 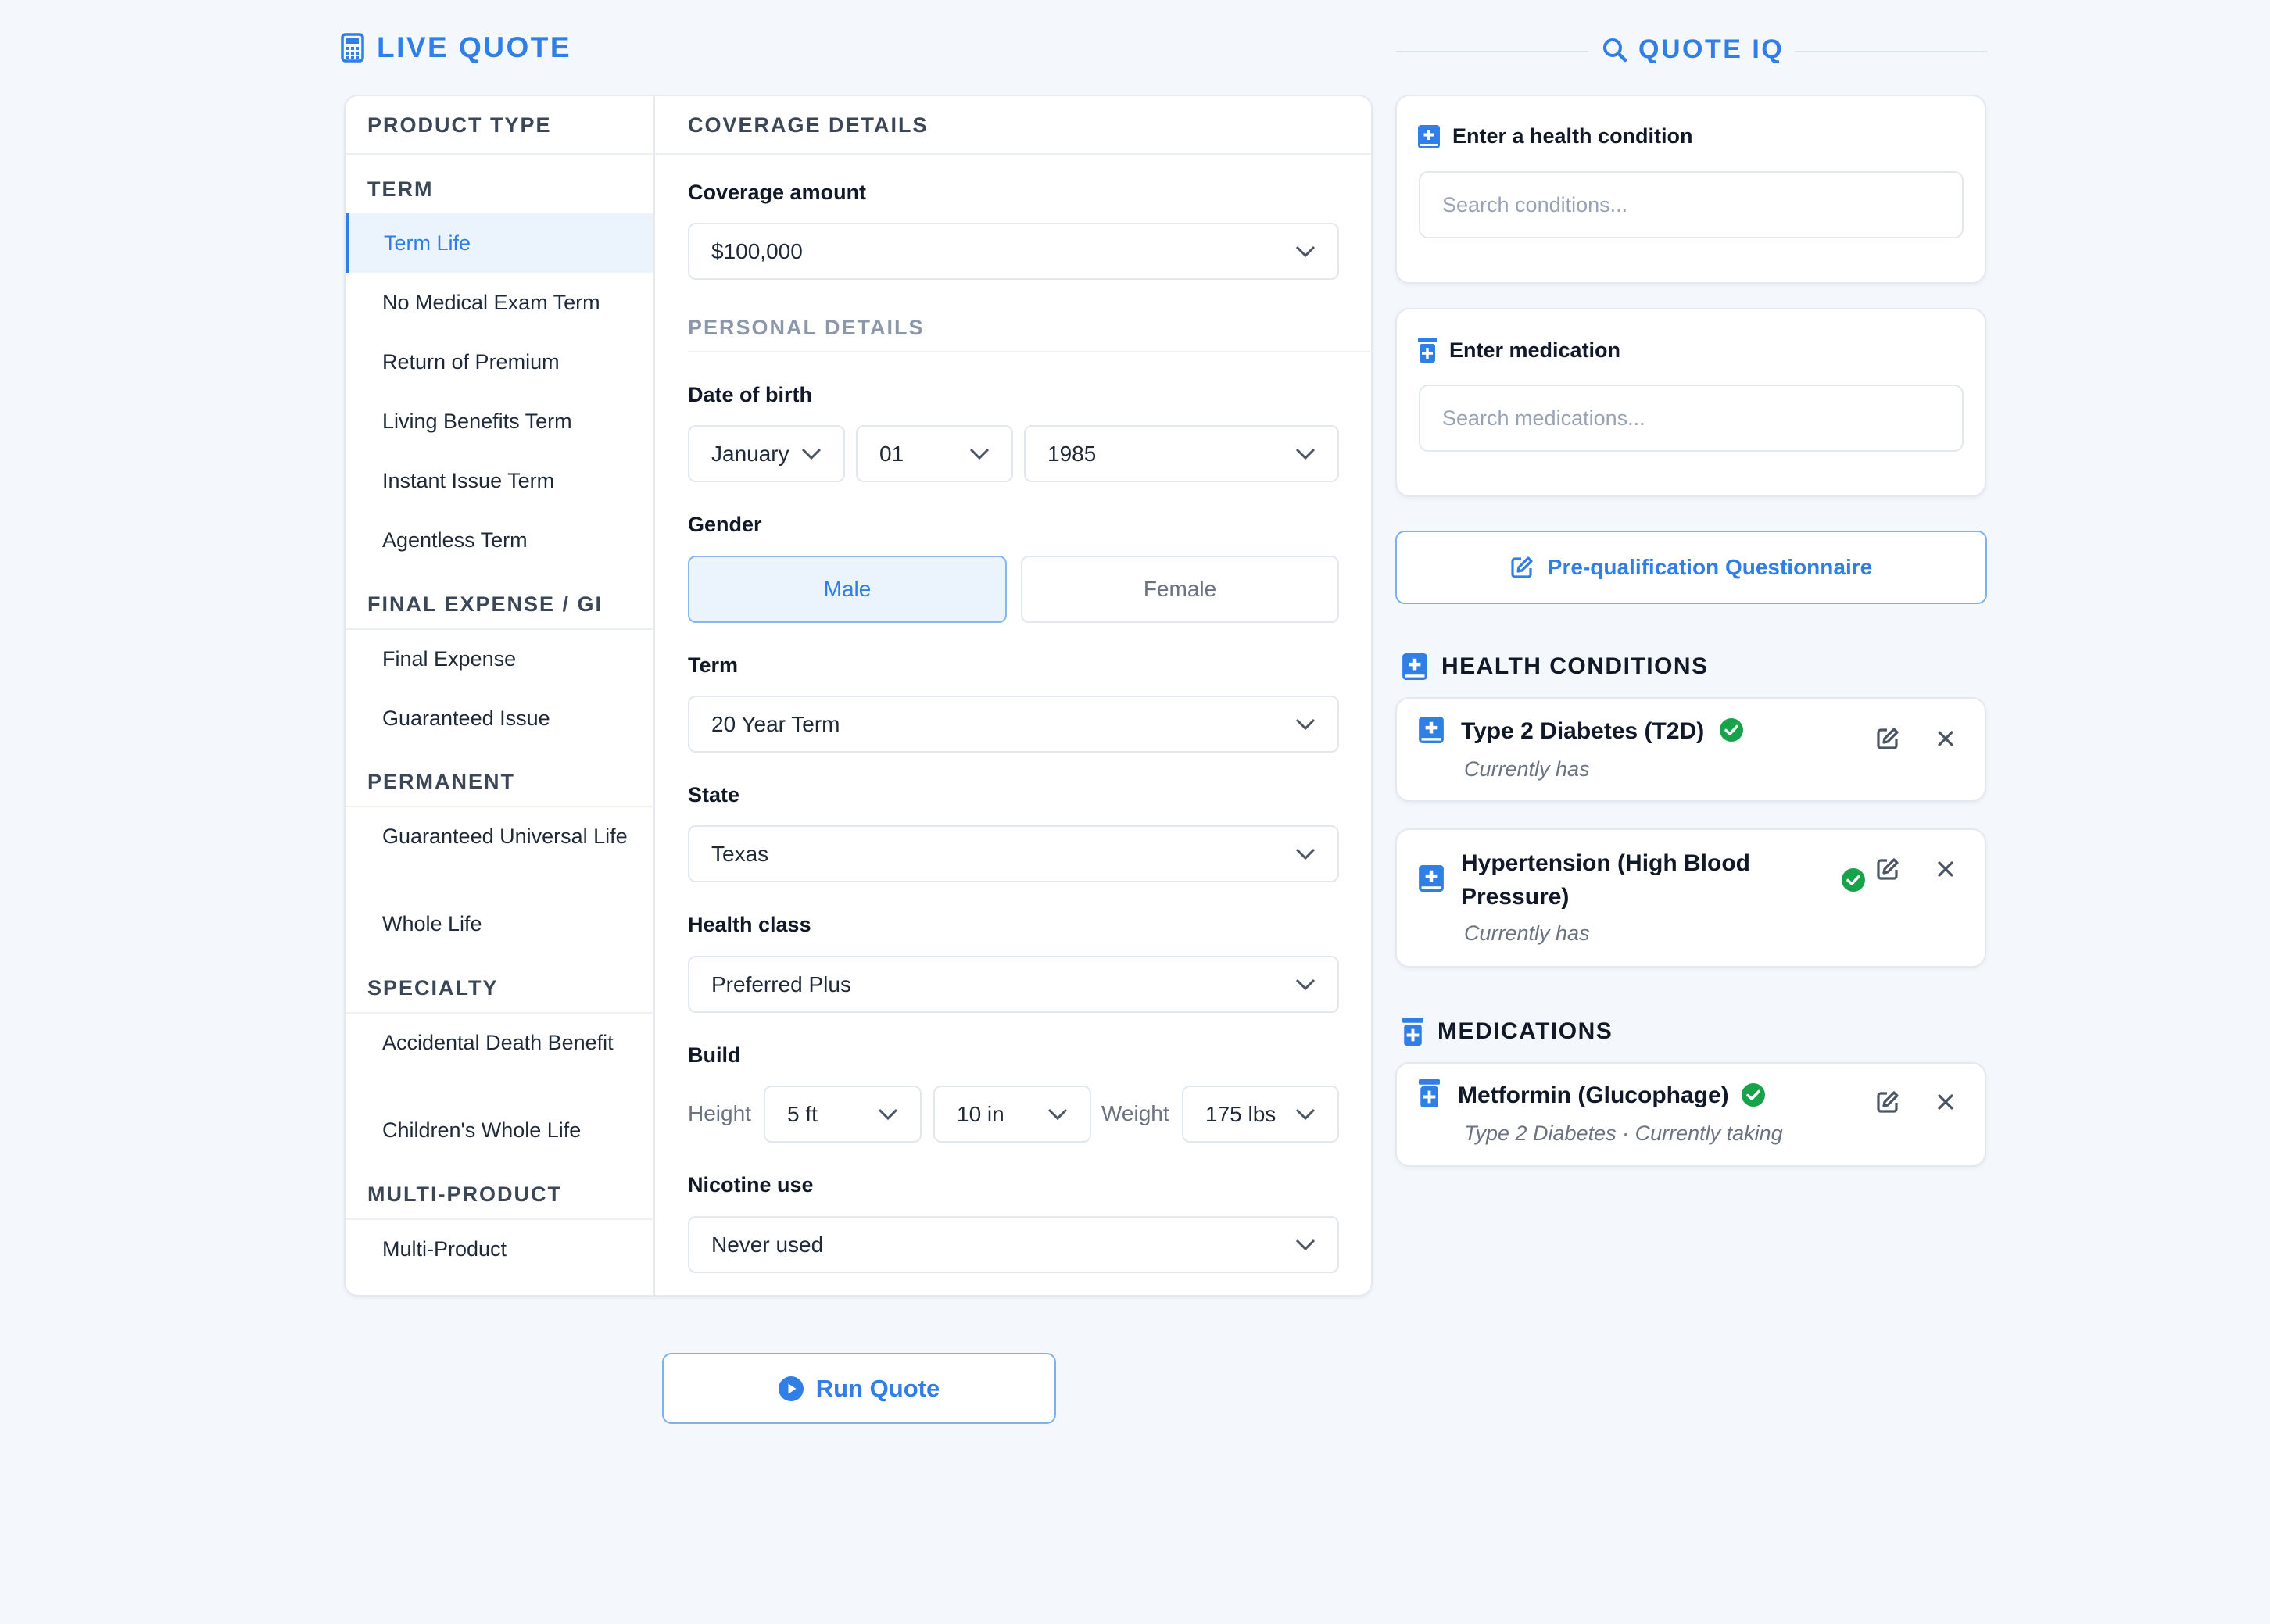 What do you see at coordinates (1519, 350) in the screenshot?
I see `medication-search-title: Enter medication` at bounding box center [1519, 350].